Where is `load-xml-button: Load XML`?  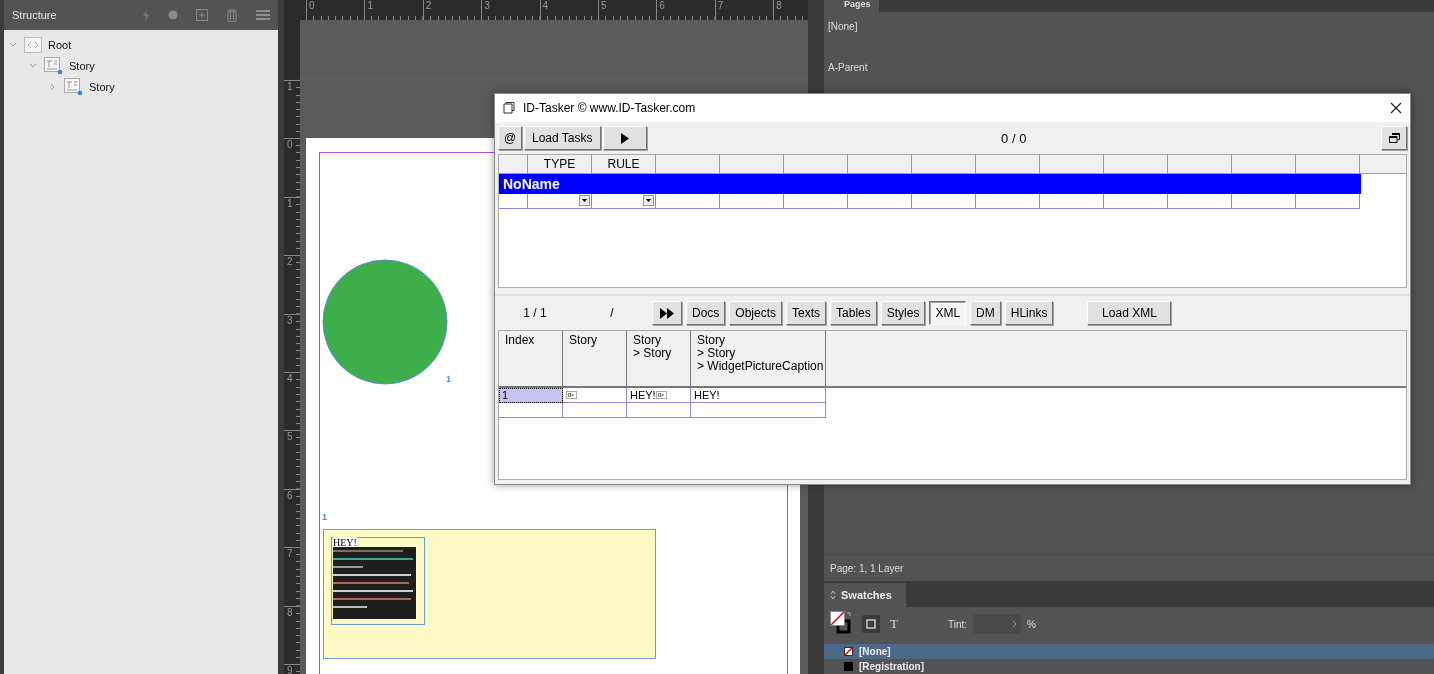 load-xml-button: Load XML is located at coordinates (1129, 313).